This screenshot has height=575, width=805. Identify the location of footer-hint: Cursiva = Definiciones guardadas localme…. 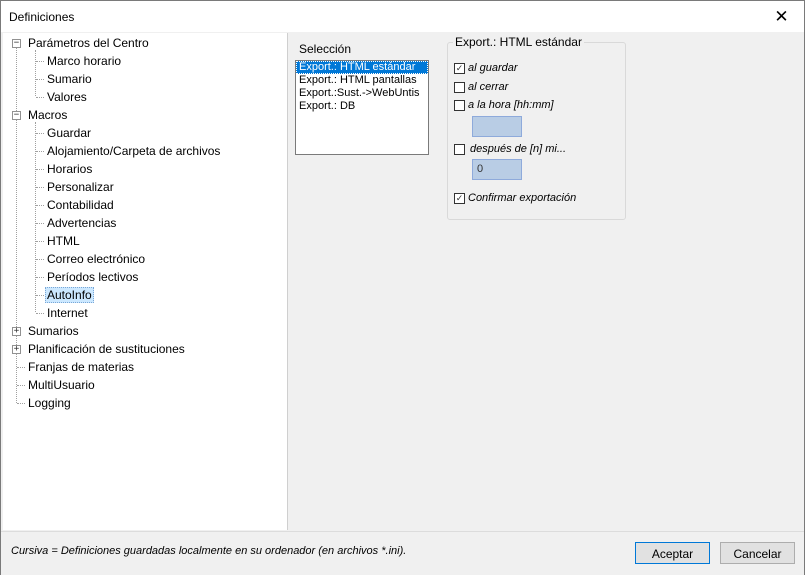
(209, 551).